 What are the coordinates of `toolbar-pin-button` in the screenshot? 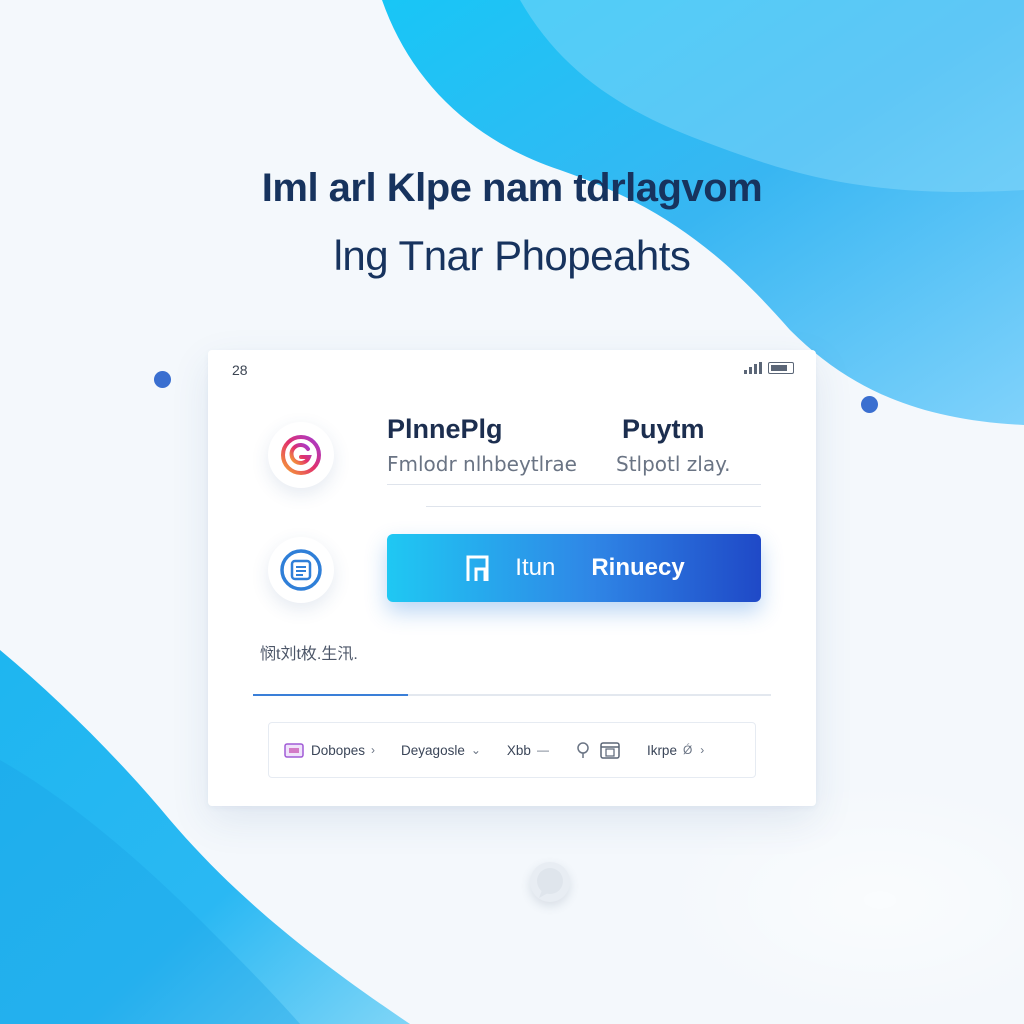 It's located at (583, 750).